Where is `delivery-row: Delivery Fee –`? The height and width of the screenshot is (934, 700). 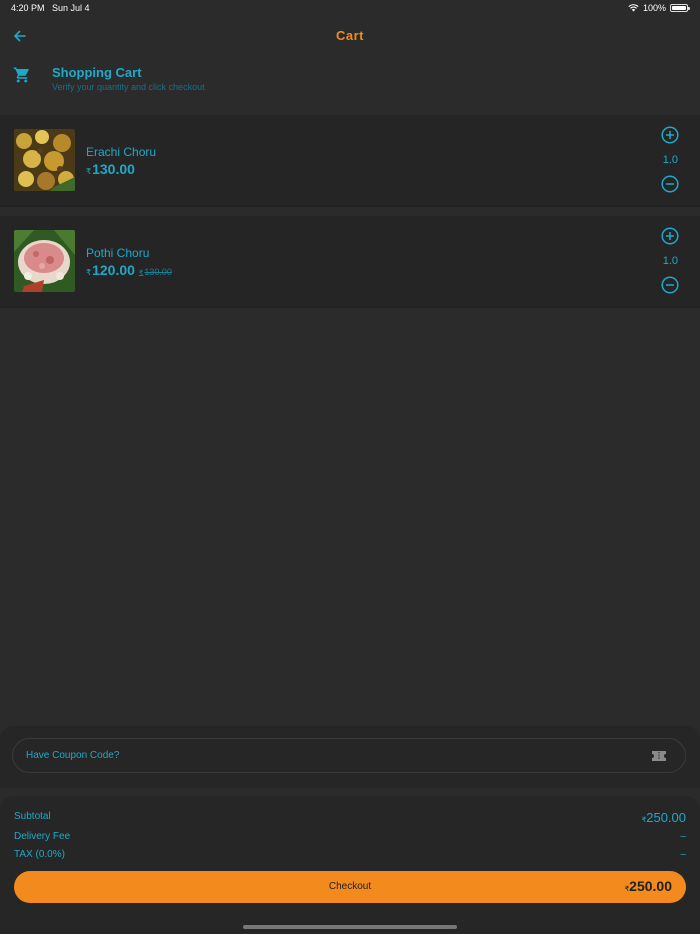 delivery-row: Delivery Fee – is located at coordinates (350, 838).